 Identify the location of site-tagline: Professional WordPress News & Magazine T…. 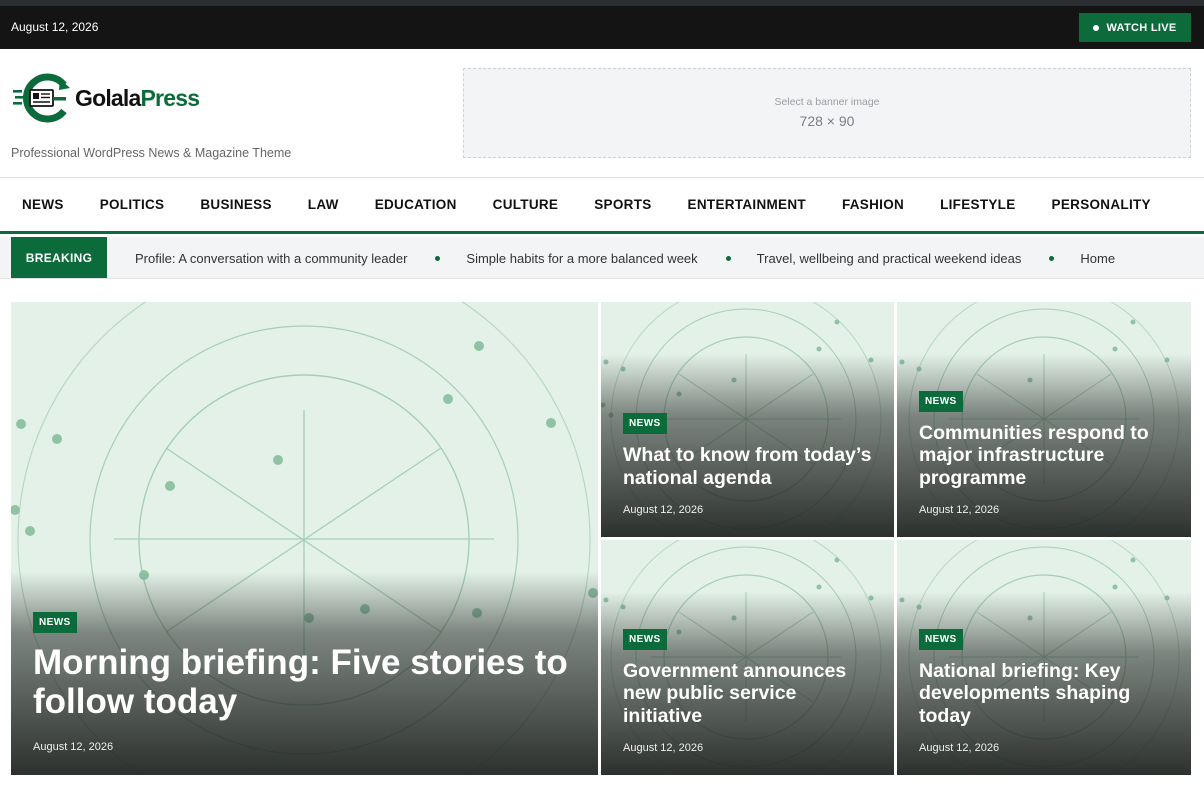
(151, 153).